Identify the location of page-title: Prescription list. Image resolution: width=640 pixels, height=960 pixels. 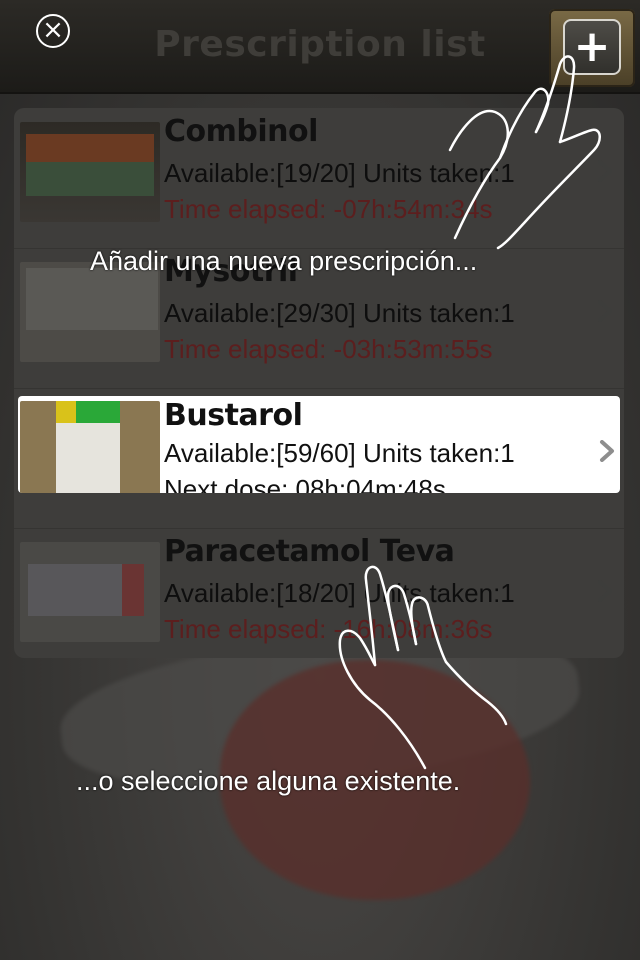
(320, 44).